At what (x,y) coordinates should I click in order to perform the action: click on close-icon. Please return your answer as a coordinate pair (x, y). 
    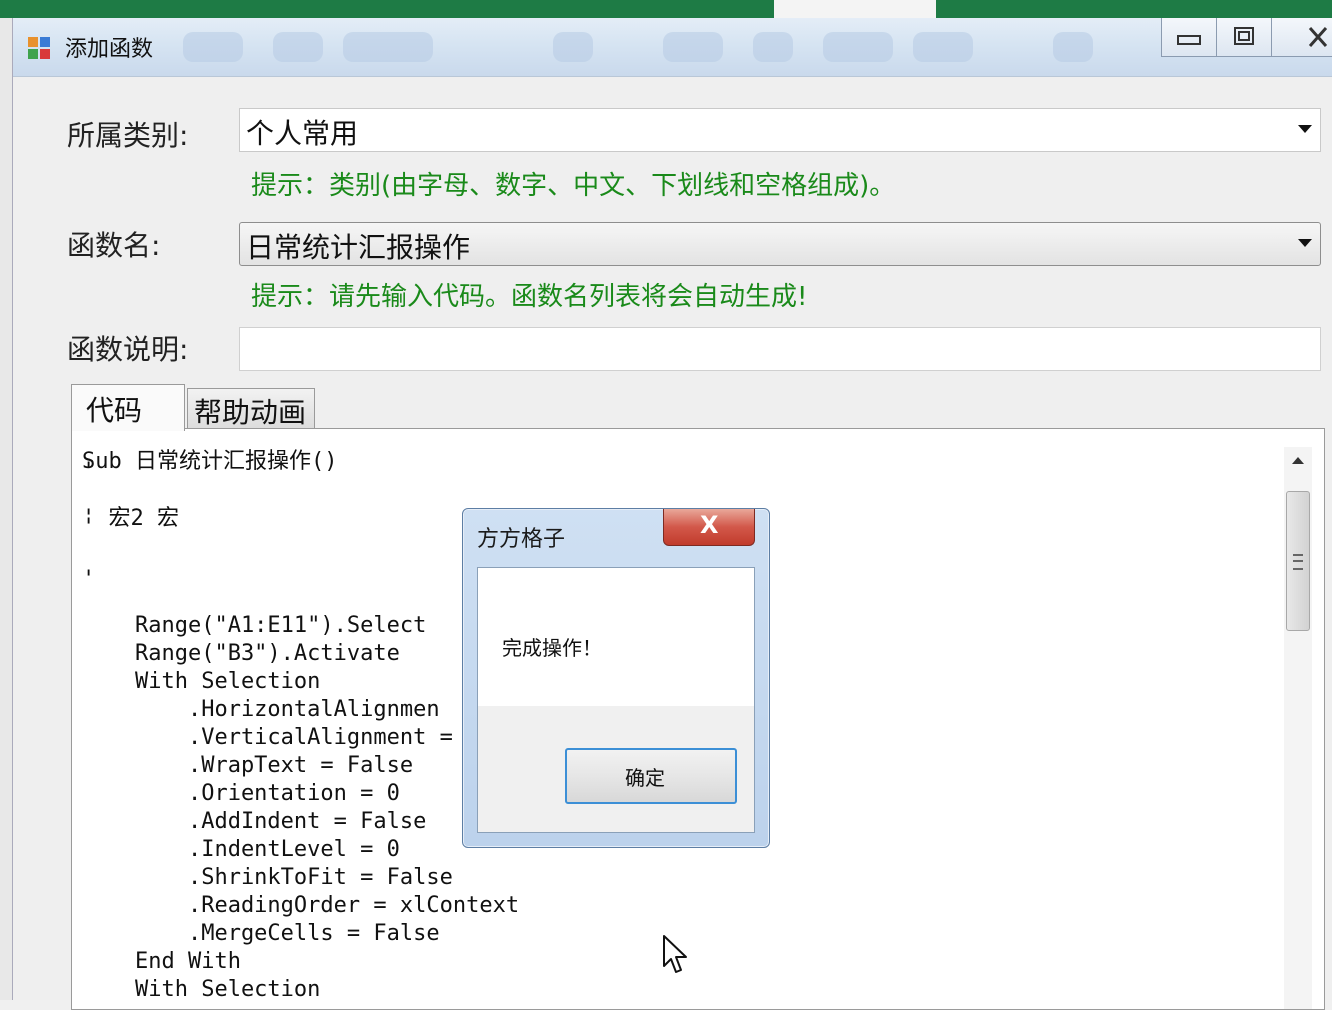
    Looking at the image, I should click on (1318, 37).